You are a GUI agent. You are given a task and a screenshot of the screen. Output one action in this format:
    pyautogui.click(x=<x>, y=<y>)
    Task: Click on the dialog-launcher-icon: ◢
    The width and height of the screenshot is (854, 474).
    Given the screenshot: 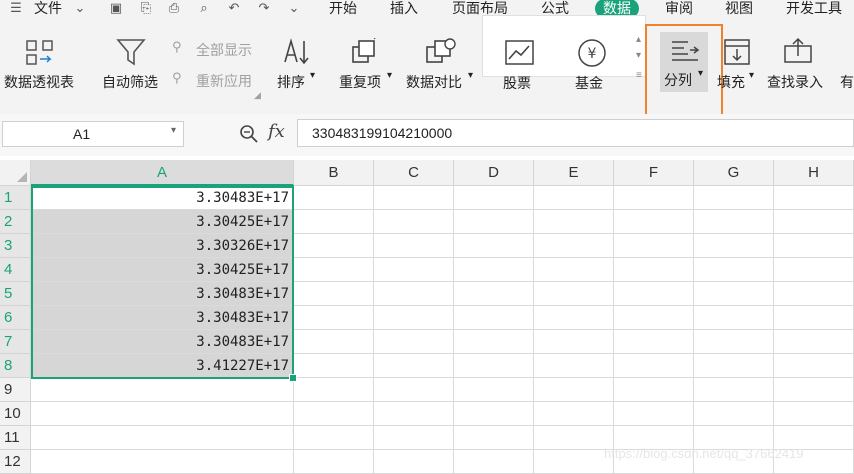 What is the action you would take?
    pyautogui.click(x=257, y=95)
    